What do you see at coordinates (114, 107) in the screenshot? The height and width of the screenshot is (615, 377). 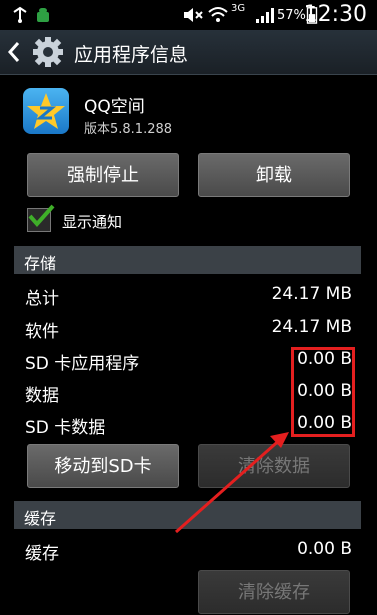 I see `app-name: QQ空间` at bounding box center [114, 107].